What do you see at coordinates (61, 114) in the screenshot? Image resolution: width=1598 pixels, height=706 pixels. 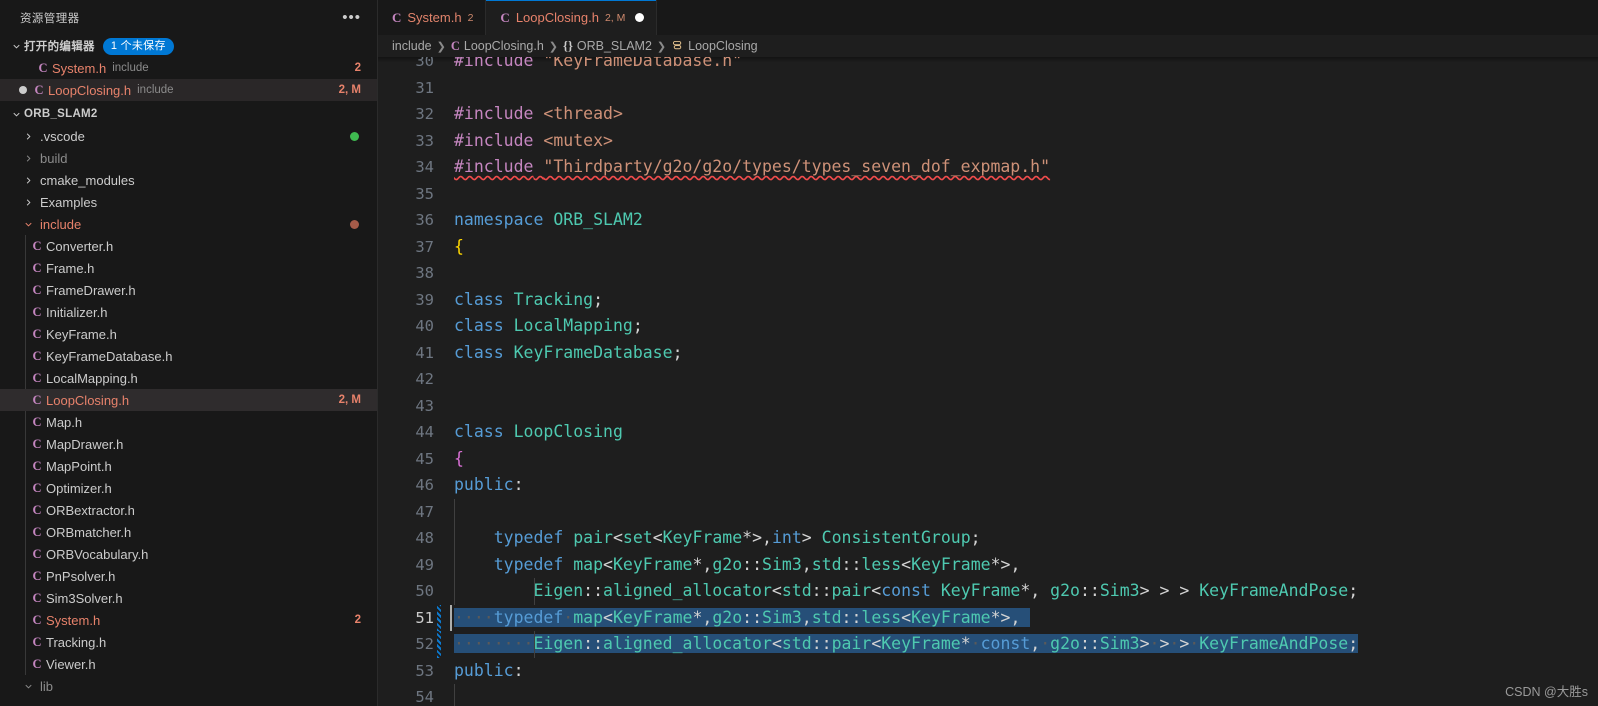 I see `project-name: ORB_SLAM2` at bounding box center [61, 114].